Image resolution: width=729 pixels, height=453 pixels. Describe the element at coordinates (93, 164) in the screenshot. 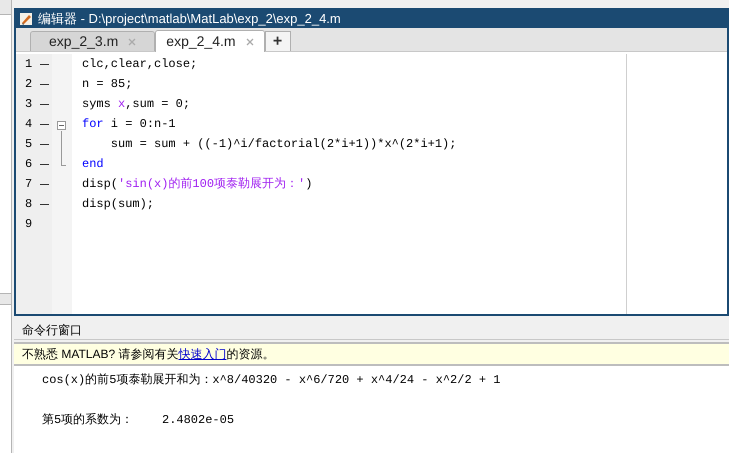

I see `code-line: end` at that location.